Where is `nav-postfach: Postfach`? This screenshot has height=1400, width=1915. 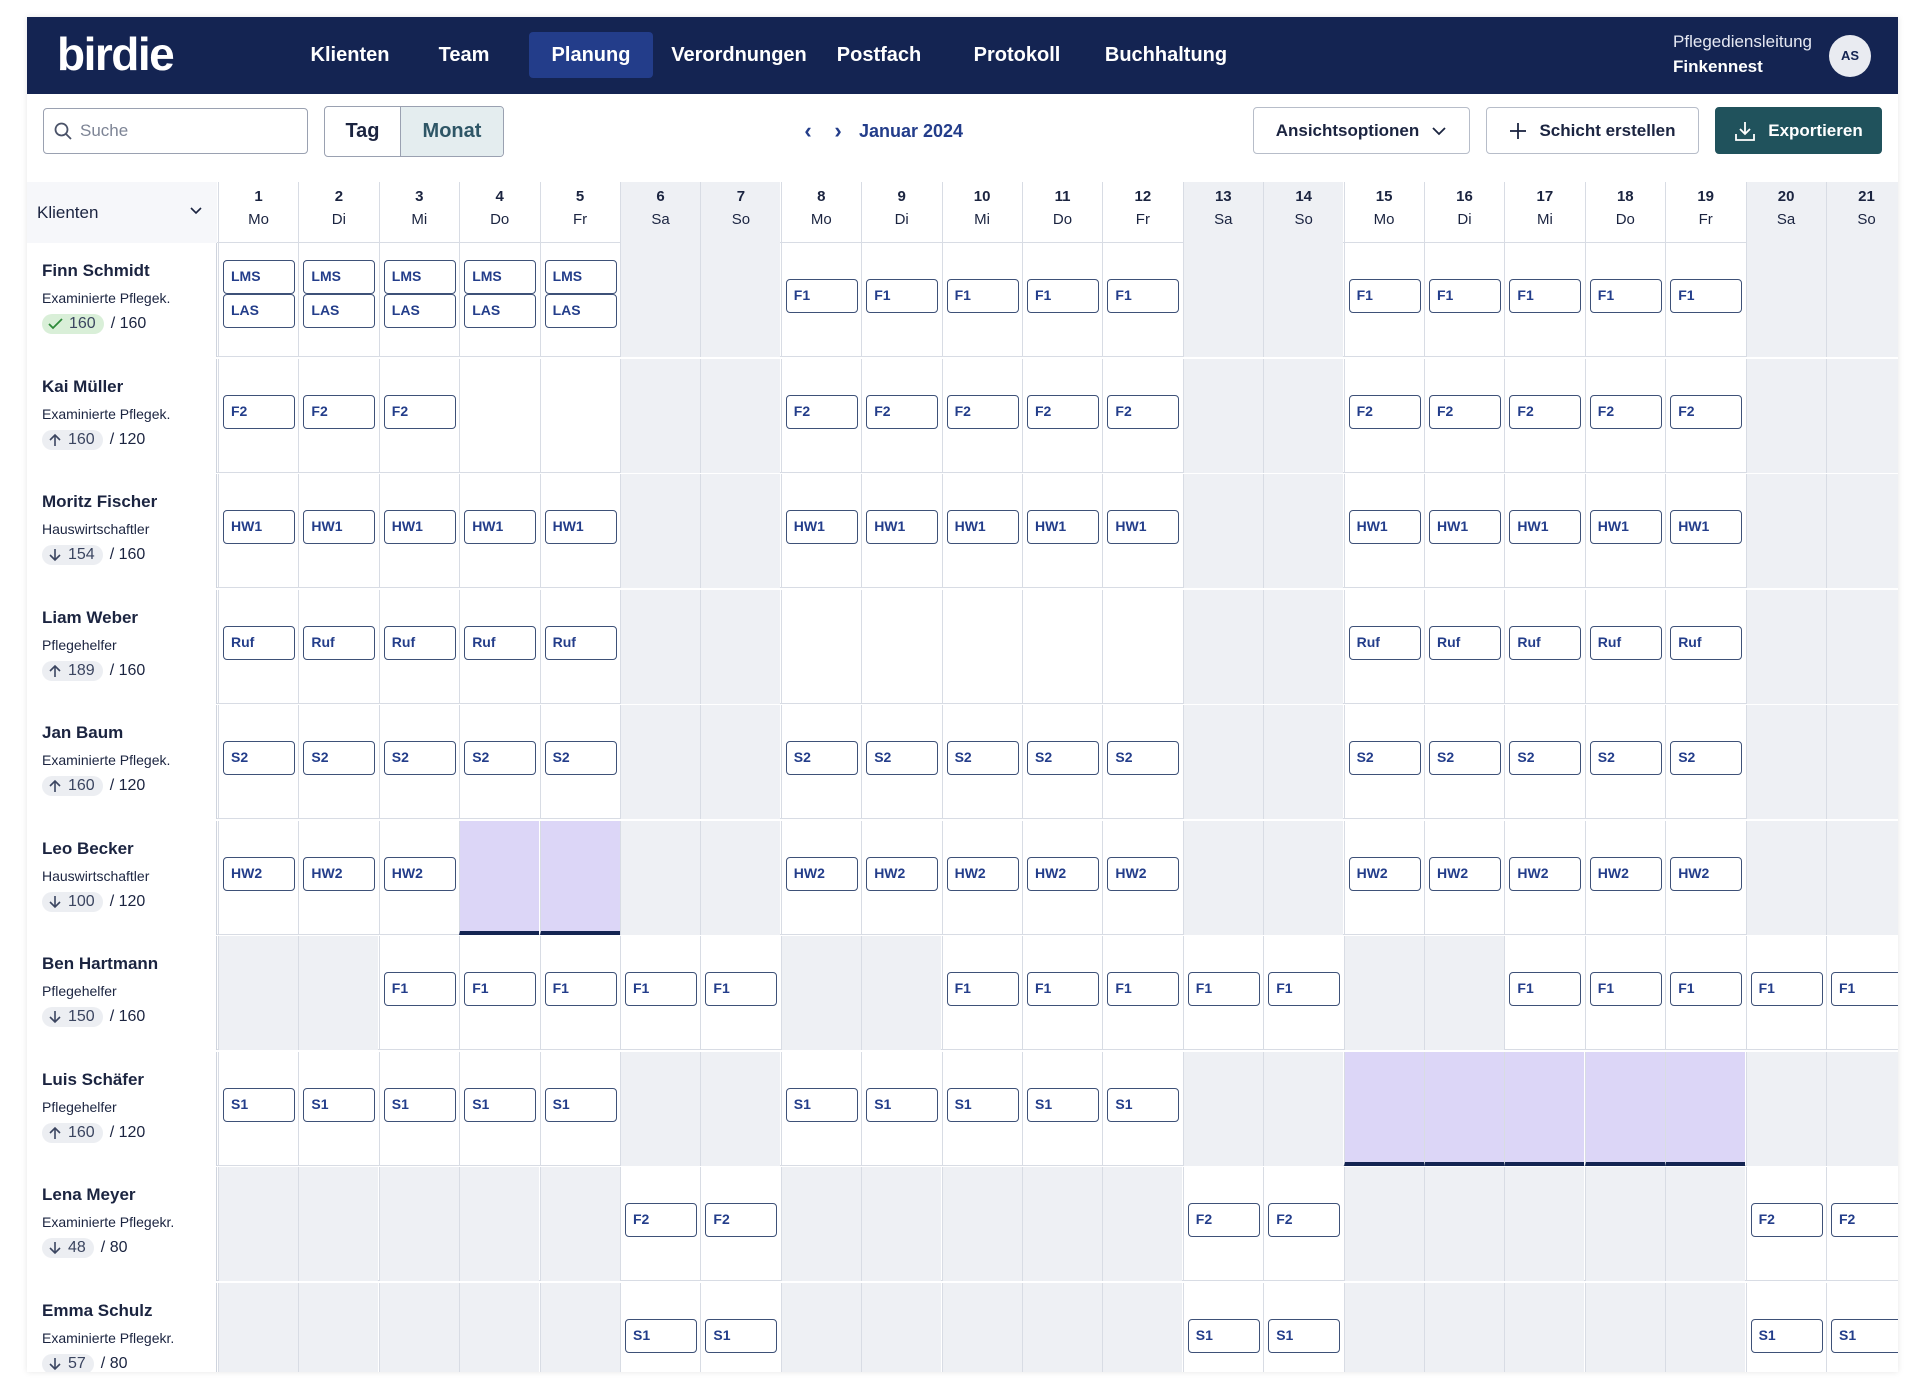 nav-postfach: Postfach is located at coordinates (879, 55).